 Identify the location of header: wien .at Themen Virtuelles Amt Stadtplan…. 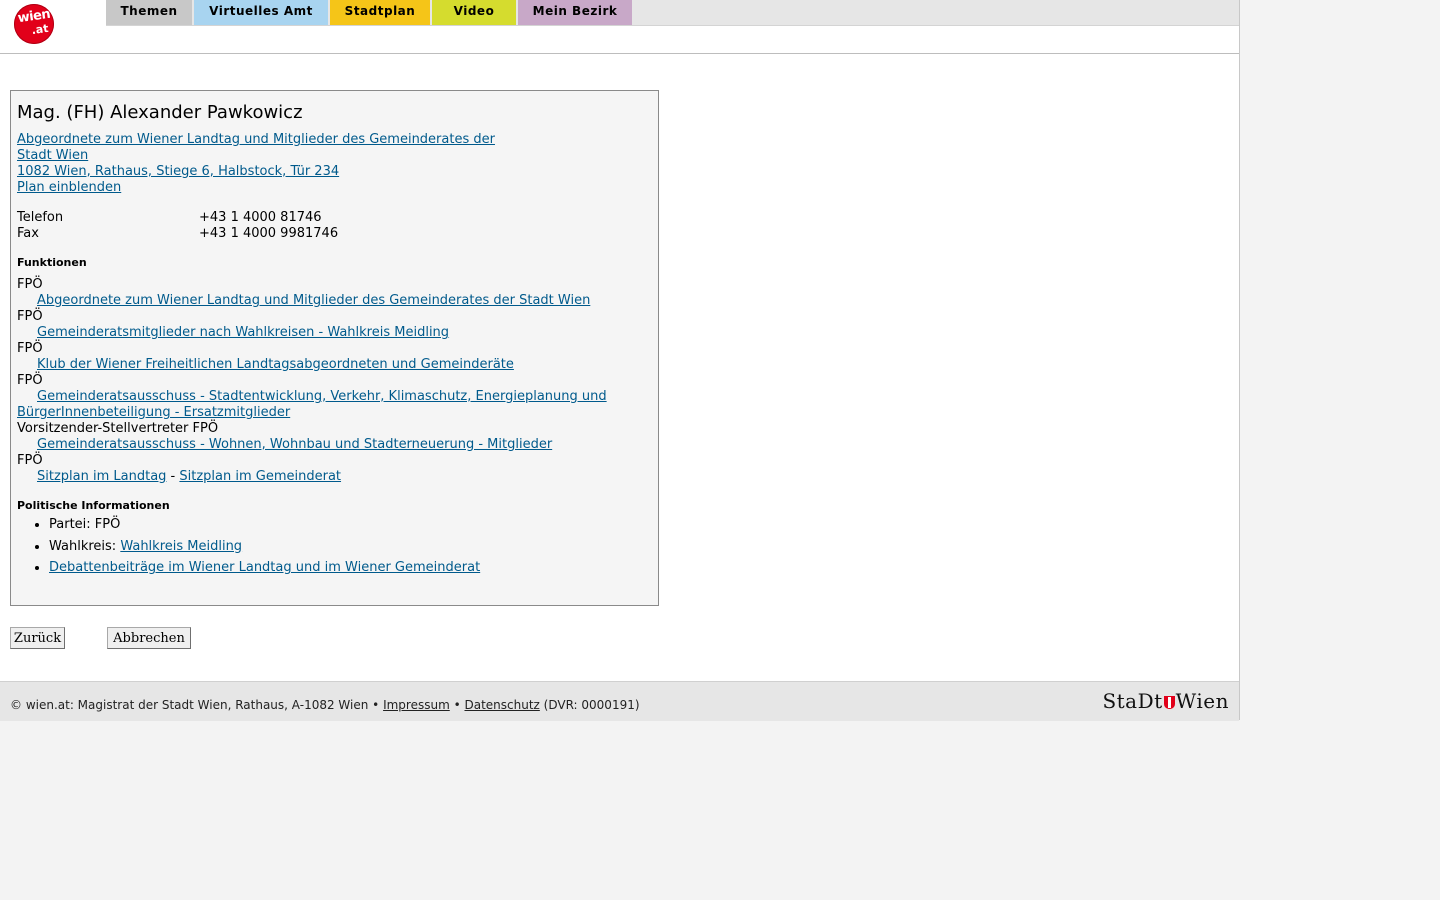
(619, 27).